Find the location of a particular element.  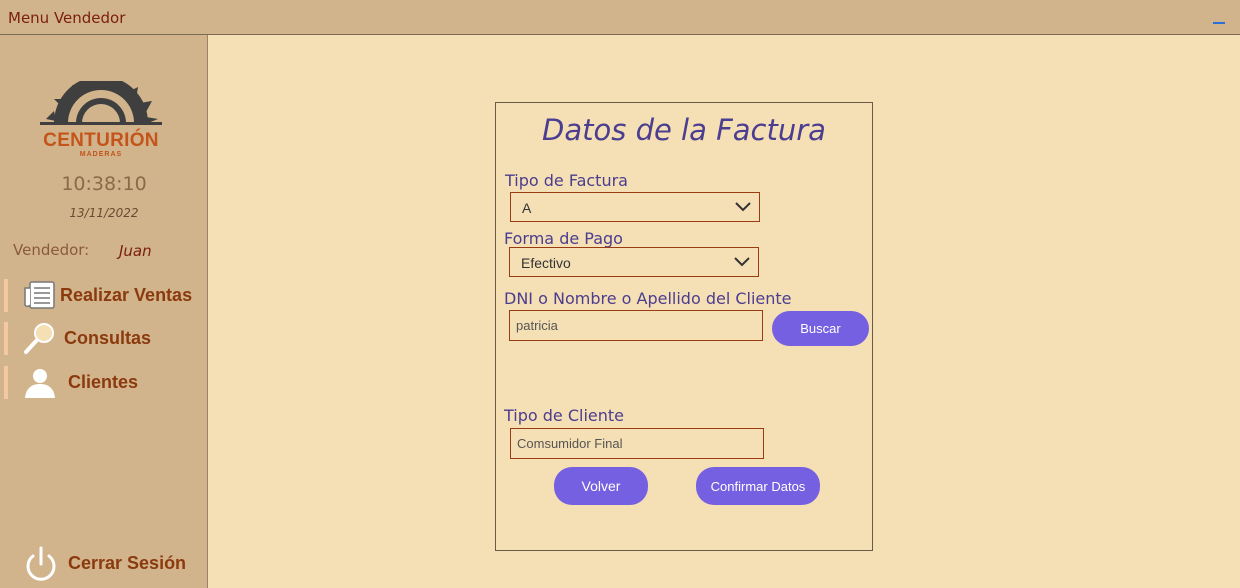

payment-method-label: Forma de Pago is located at coordinates (563, 238).